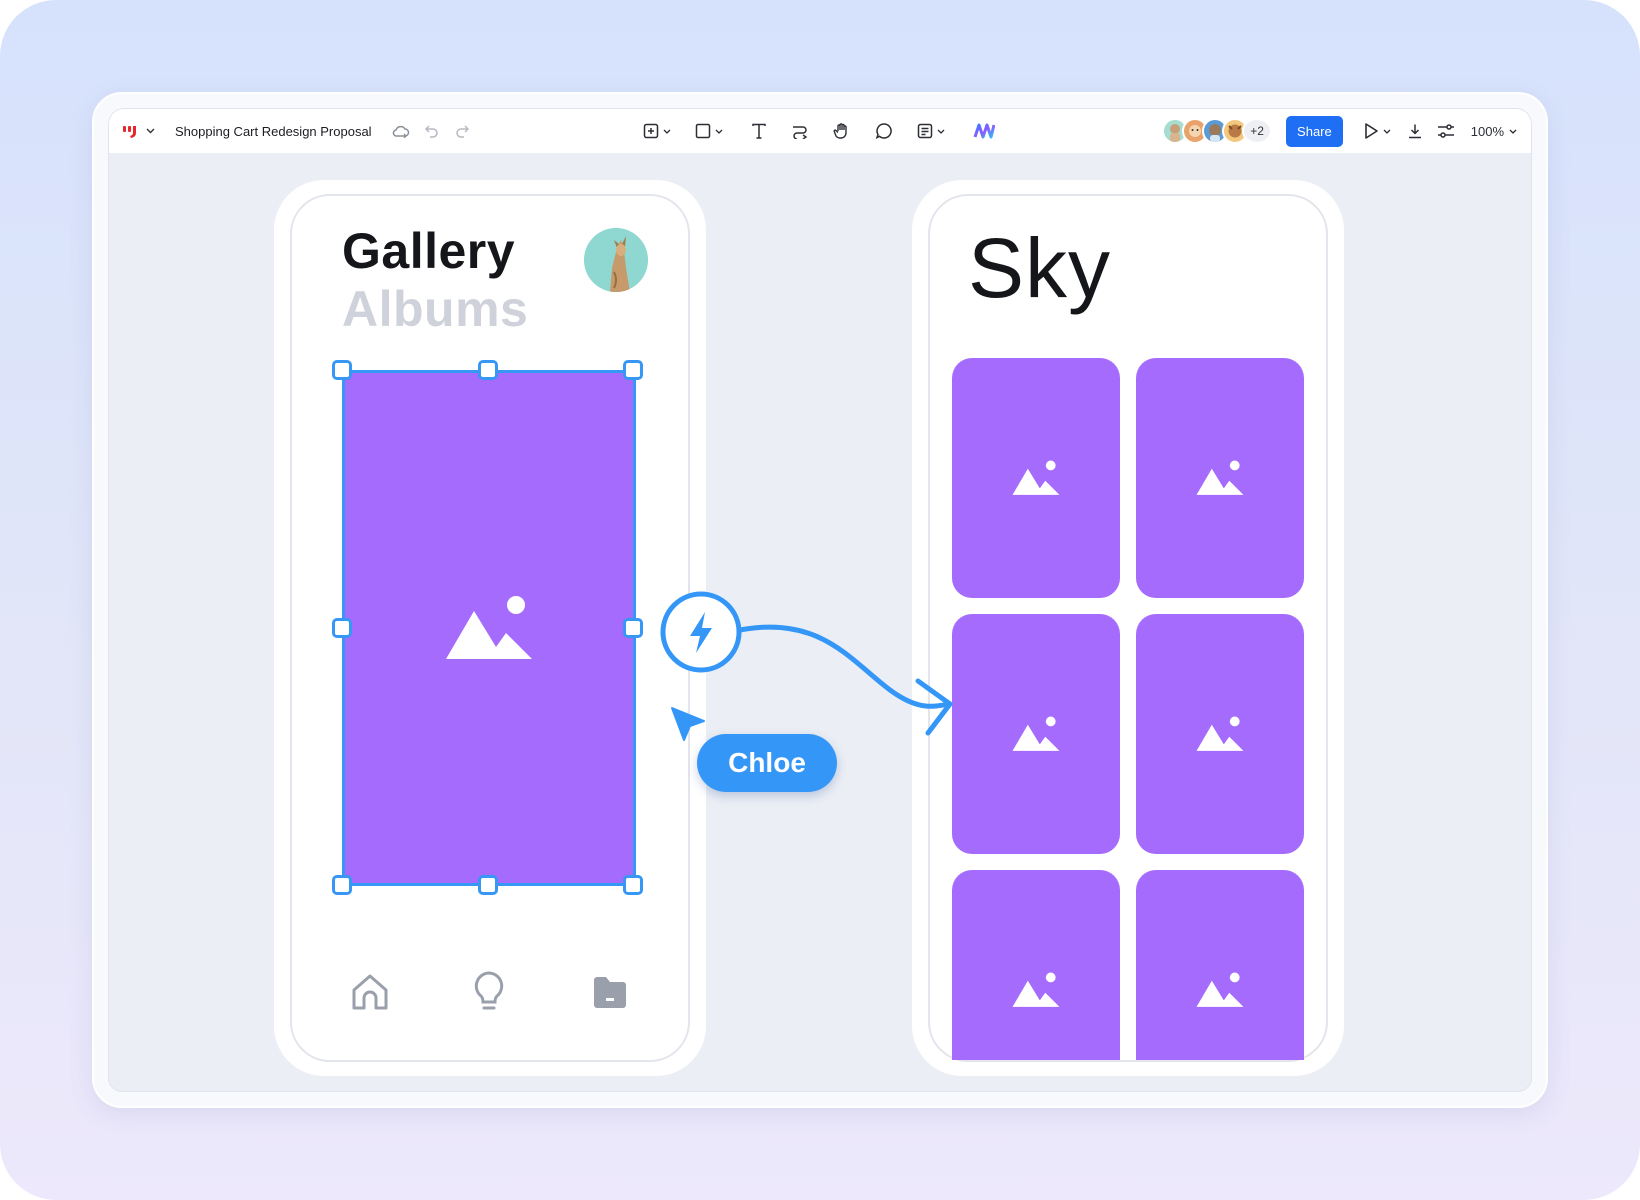 Image resolution: width=1640 pixels, height=1200 pixels. I want to click on cursor-arrow-icon, so click(688, 724).